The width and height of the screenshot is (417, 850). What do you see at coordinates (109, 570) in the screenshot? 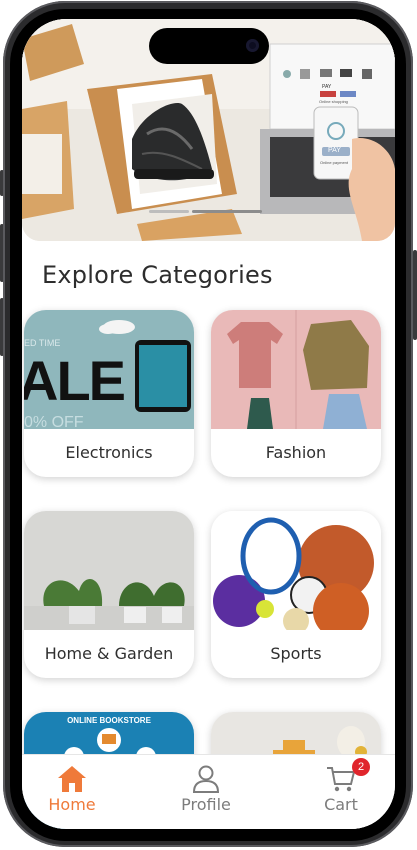
I see `home-garden-image` at bounding box center [109, 570].